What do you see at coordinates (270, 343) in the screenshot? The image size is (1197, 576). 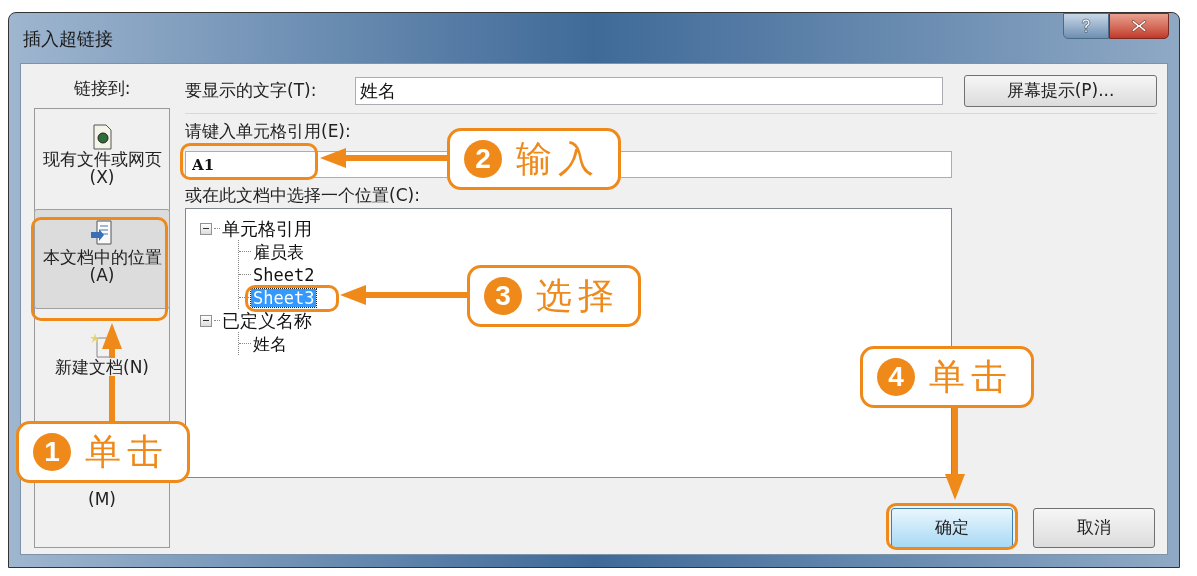 I see `tree-item: 姓名` at bounding box center [270, 343].